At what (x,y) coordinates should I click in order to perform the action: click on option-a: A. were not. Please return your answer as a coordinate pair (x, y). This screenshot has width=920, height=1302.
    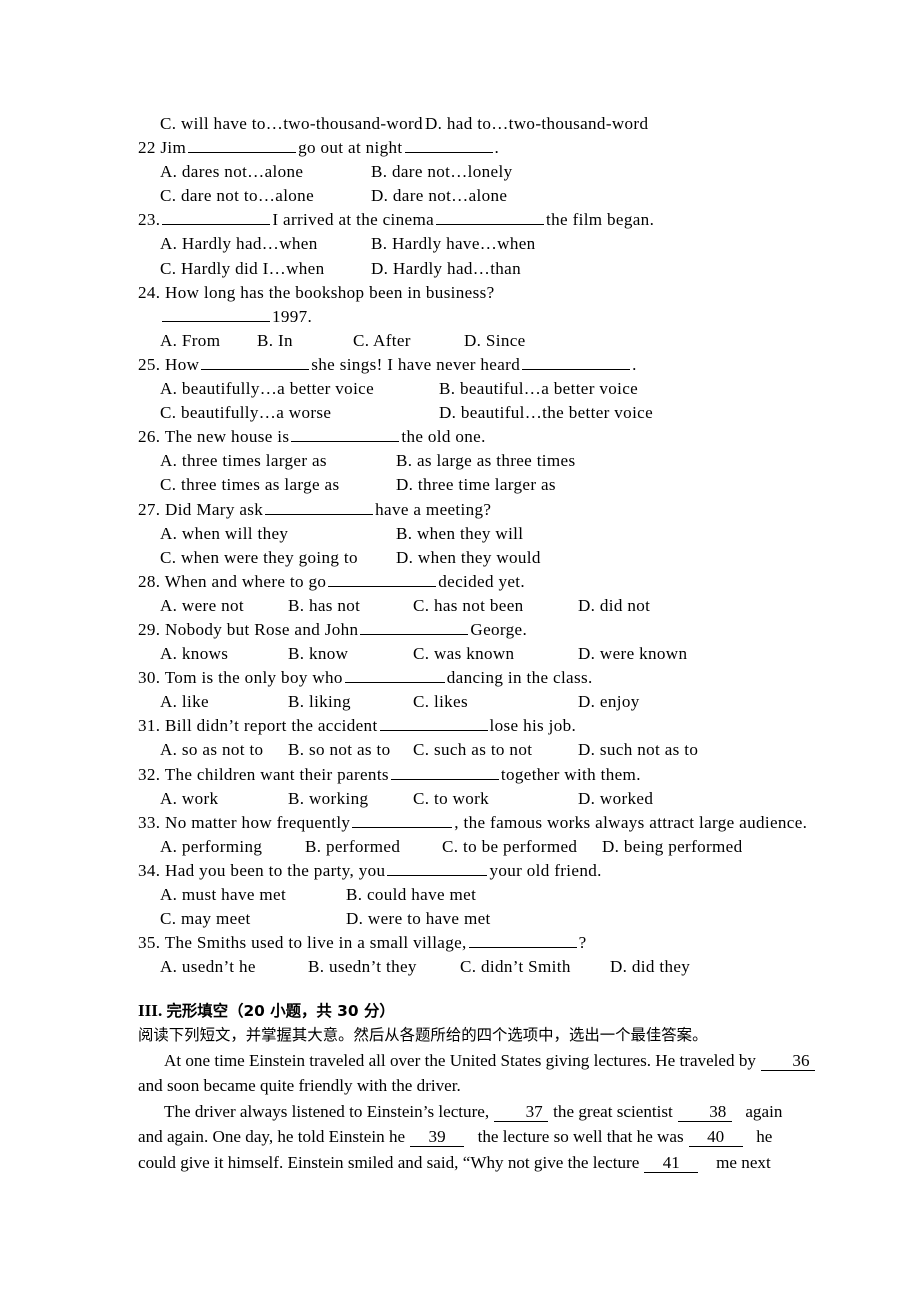
    Looking at the image, I should click on (224, 606).